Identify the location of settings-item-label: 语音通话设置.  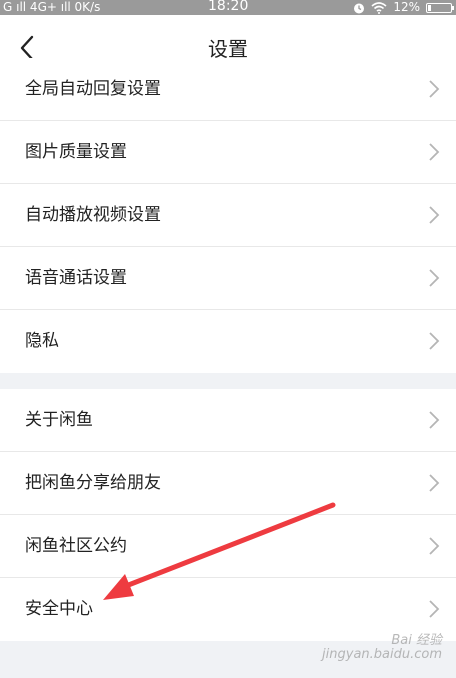
(76, 278).